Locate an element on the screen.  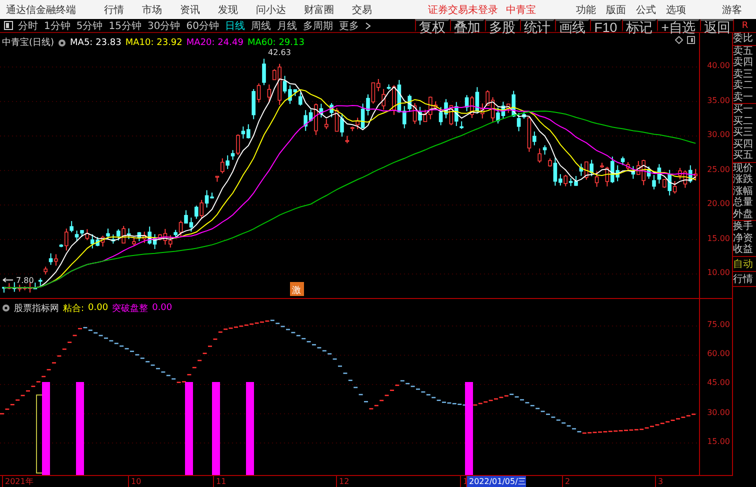
price-axis-label: 20.00 is located at coordinates (718, 203).